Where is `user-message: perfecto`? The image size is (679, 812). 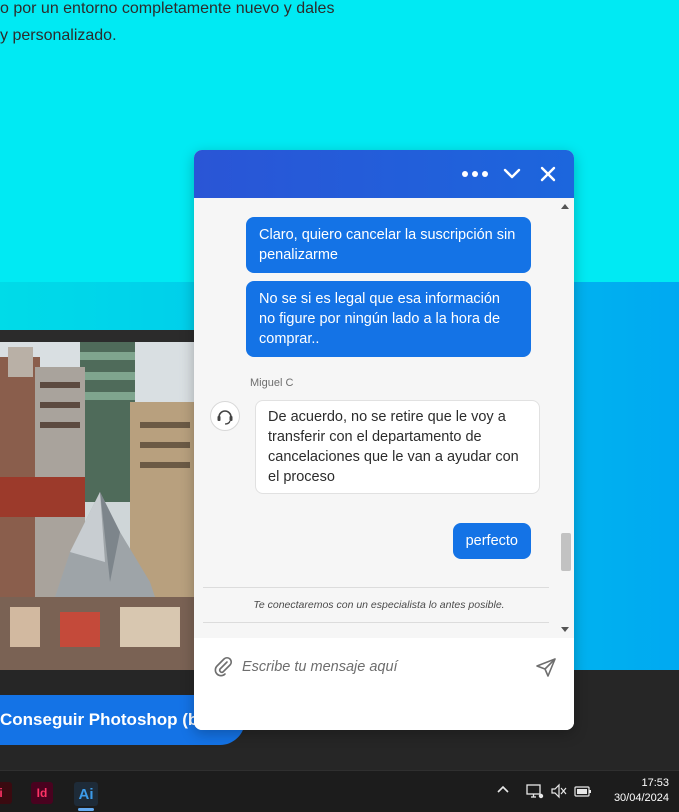 user-message: perfecto is located at coordinates (491, 541).